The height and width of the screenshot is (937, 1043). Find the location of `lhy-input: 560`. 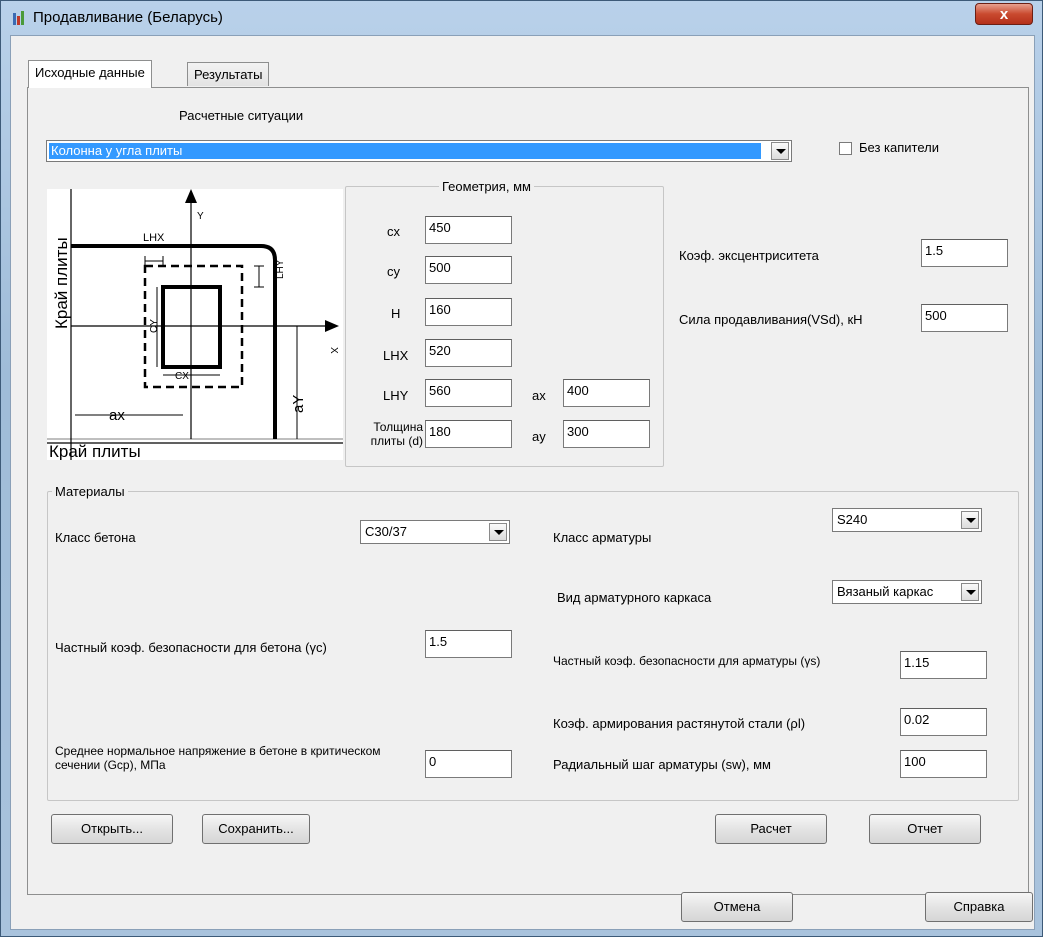

lhy-input: 560 is located at coordinates (468, 393).